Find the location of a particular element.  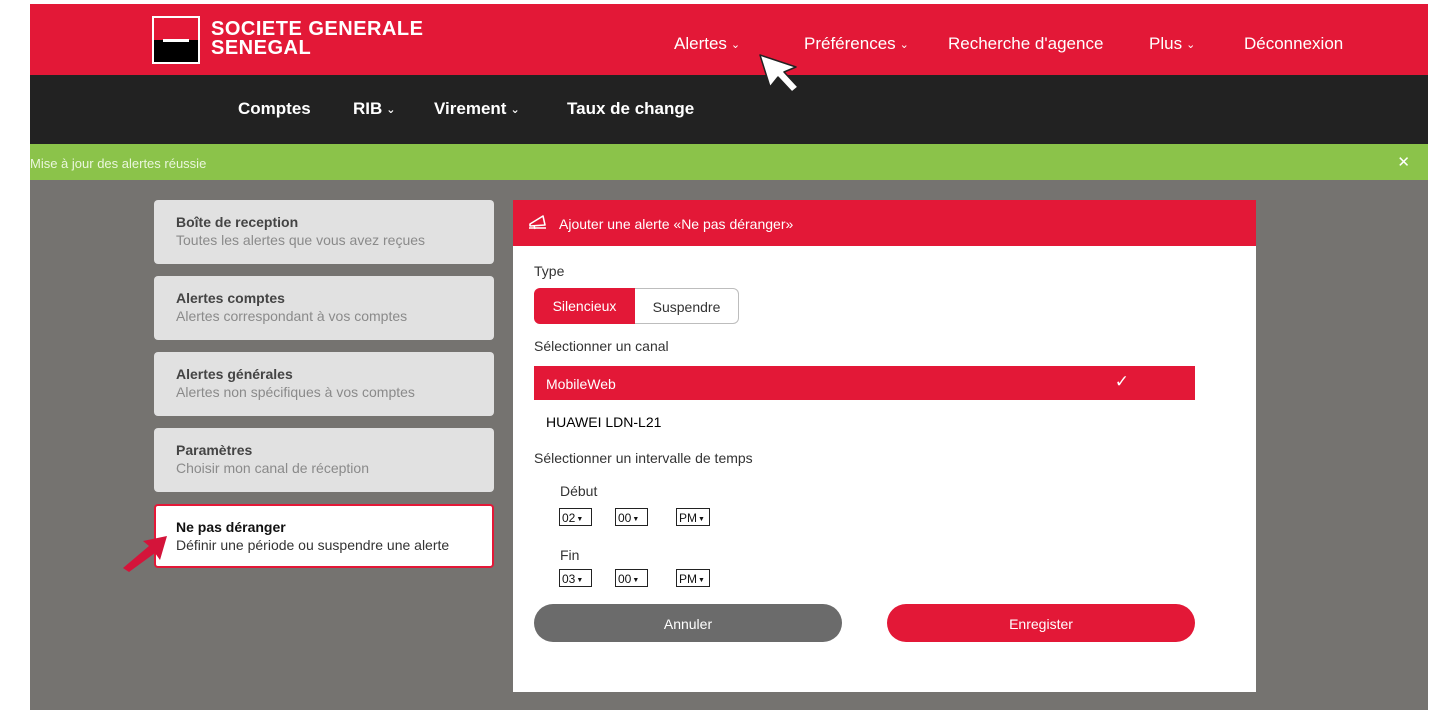

topnav-deconnexion-label: Déconnexion is located at coordinates (1294, 43).